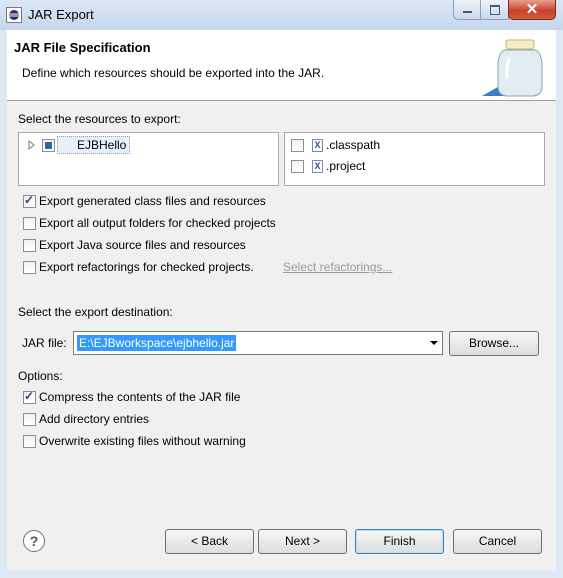 The height and width of the screenshot is (578, 563). What do you see at coordinates (29, 223) in the screenshot?
I see `export-output-folders-checkbox` at bounding box center [29, 223].